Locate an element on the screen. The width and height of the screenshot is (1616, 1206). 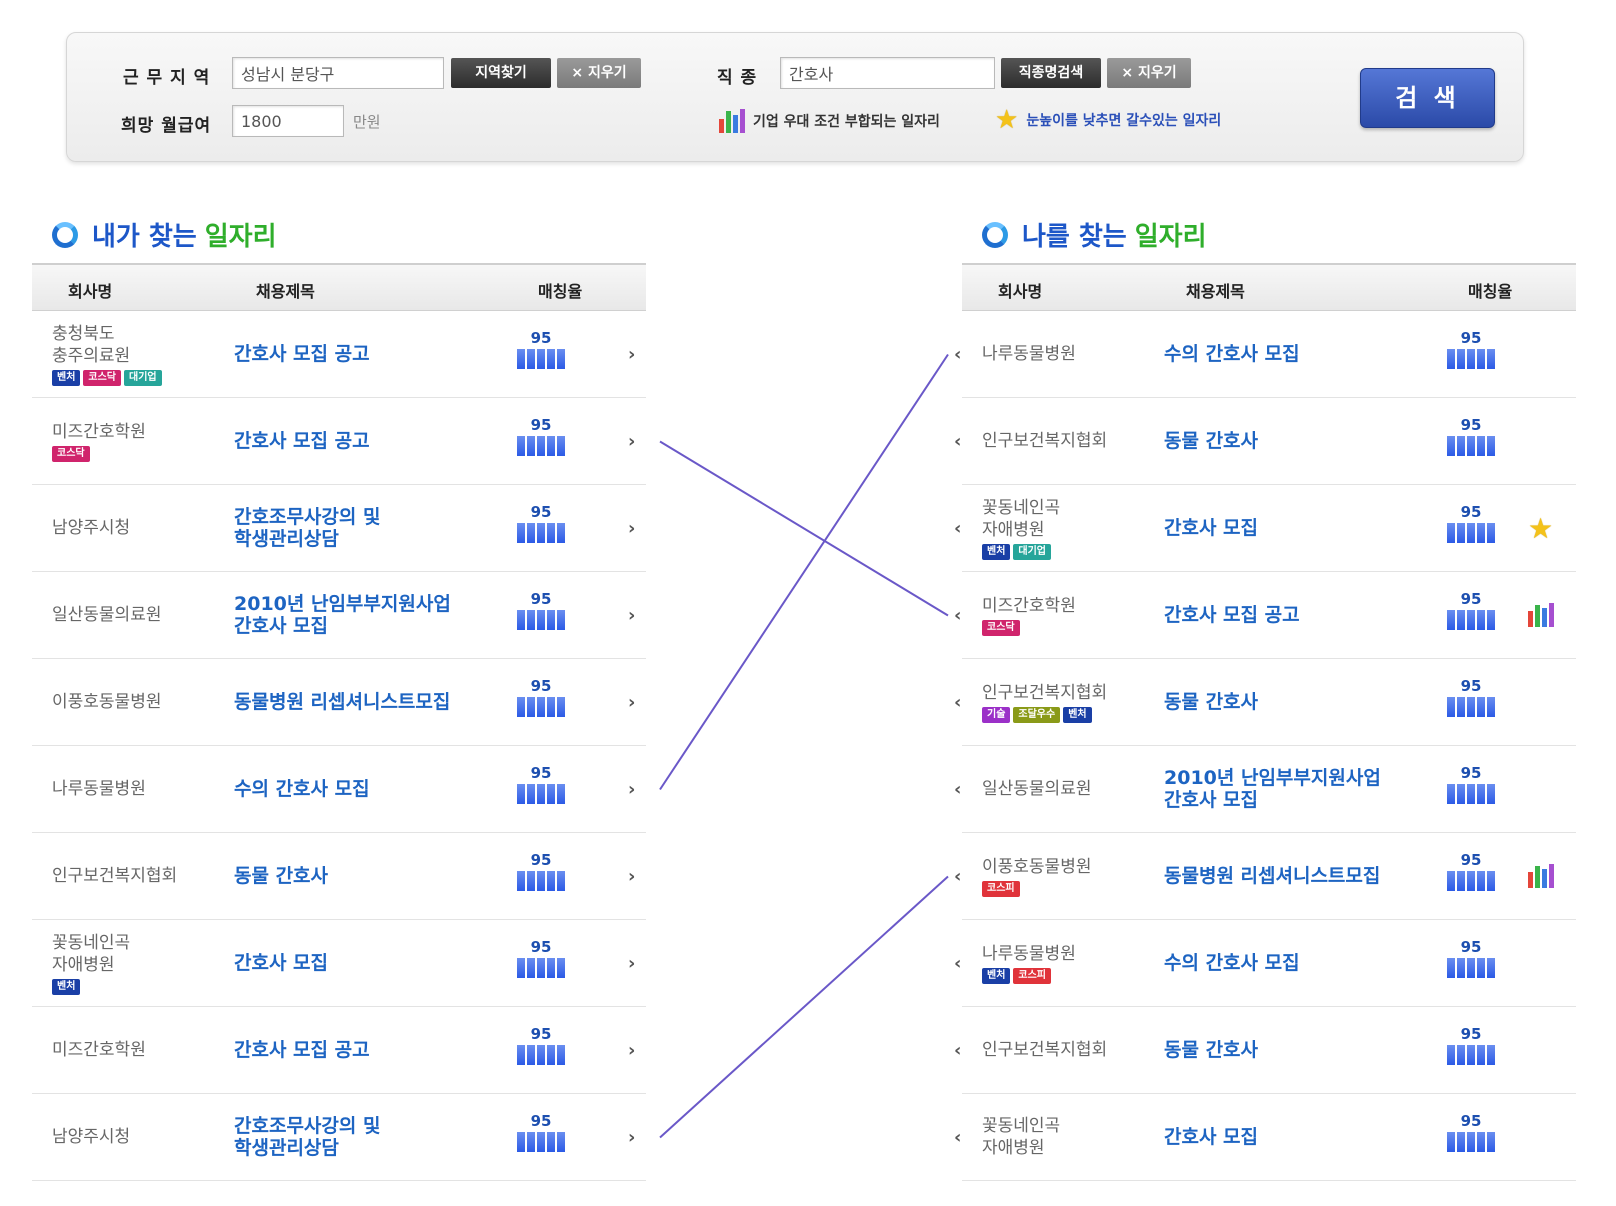
table-row: 미즈간호학원 코스닥 간호사 모집 공고 95 › is located at coordinates (339, 441).